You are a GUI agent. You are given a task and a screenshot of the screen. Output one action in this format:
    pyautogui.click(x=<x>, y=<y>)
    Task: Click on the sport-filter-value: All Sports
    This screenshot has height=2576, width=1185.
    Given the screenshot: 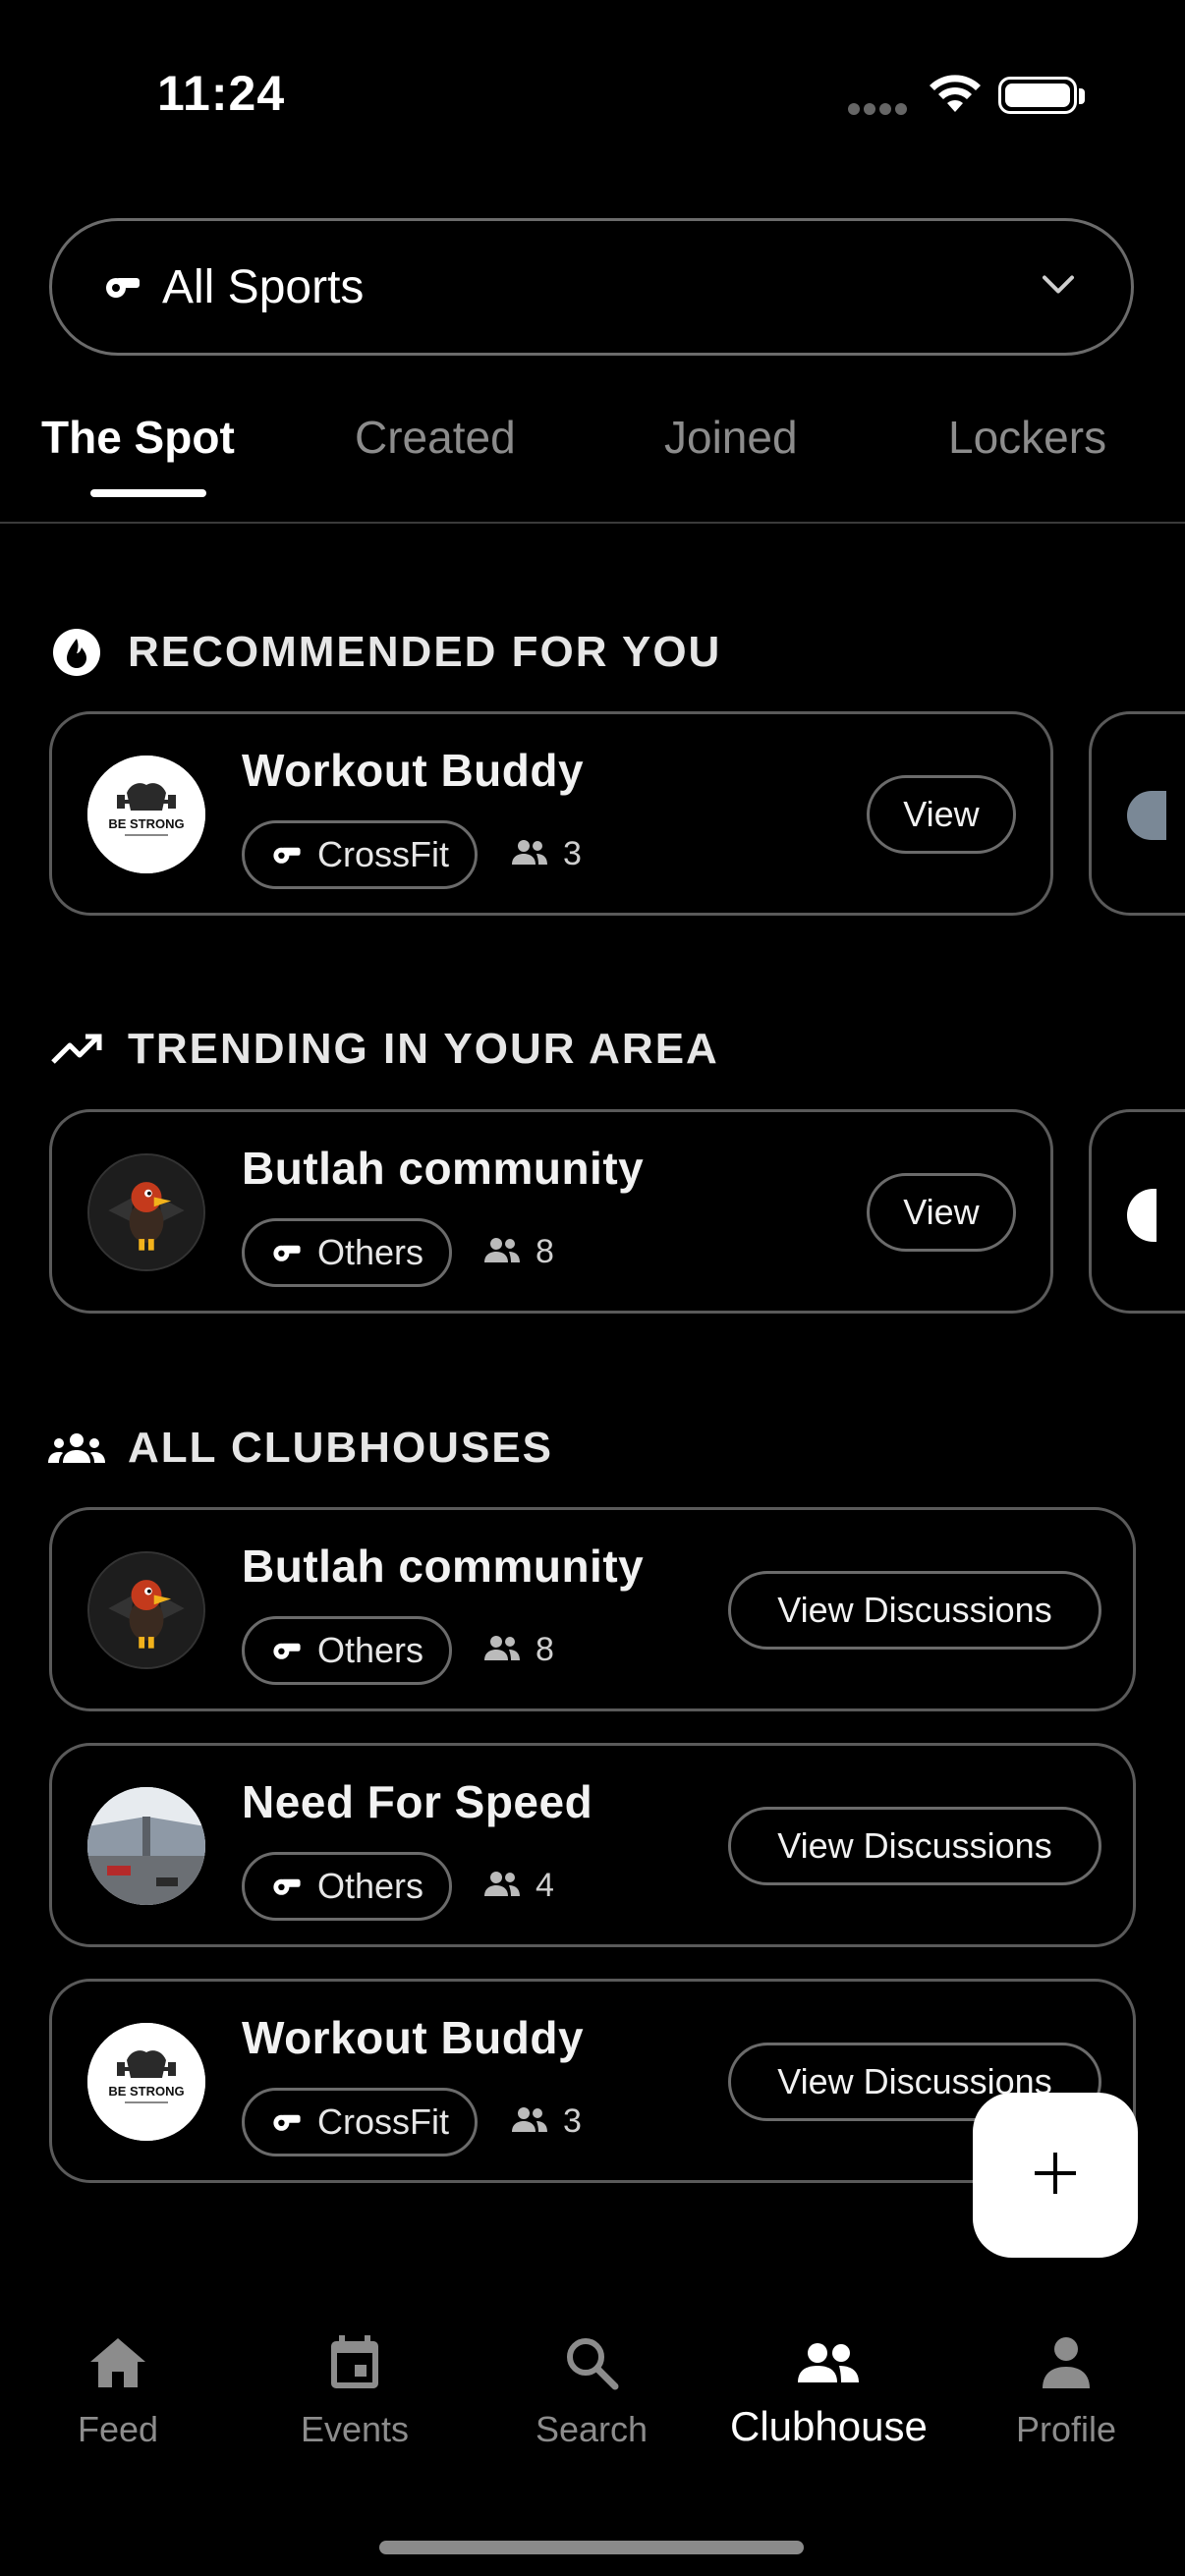 What is the action you would take?
    pyautogui.click(x=263, y=286)
    